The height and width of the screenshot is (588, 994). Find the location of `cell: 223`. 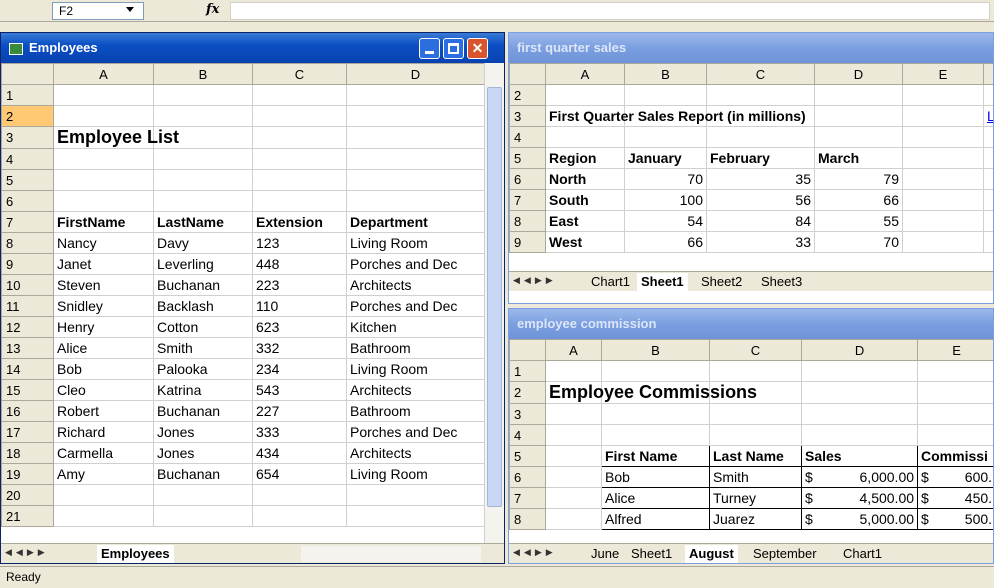

cell: 223 is located at coordinates (300, 285).